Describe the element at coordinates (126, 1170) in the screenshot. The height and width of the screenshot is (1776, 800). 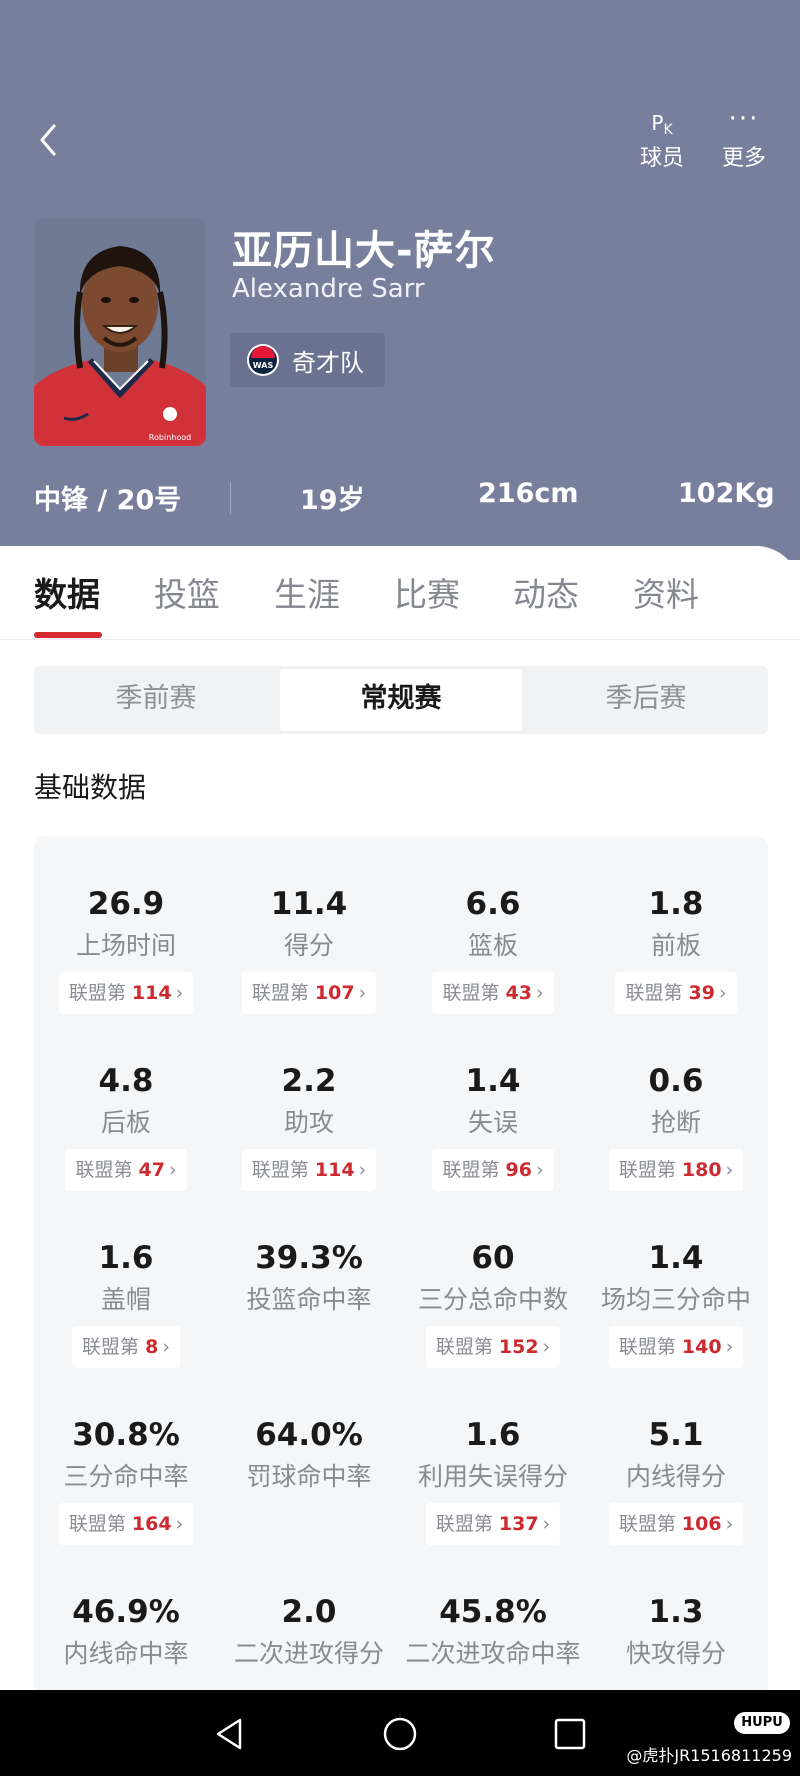
I see `league-rank-chip: 联盟第 47 ›` at that location.